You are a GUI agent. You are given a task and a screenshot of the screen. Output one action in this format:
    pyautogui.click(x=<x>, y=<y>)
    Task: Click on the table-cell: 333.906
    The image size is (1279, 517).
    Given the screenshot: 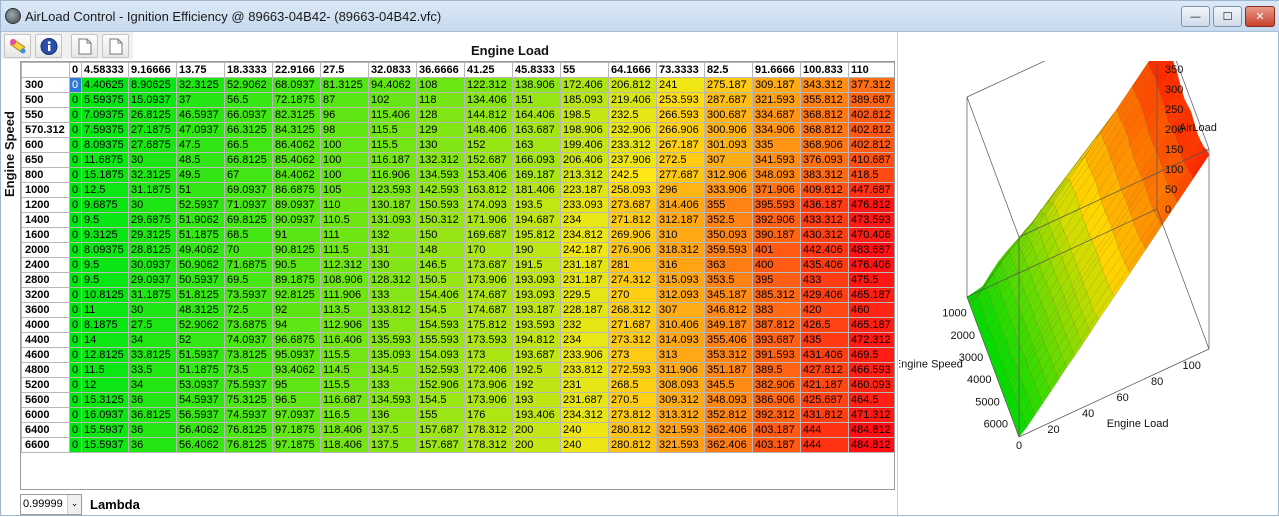 What is the action you would take?
    pyautogui.click(x=728, y=190)
    